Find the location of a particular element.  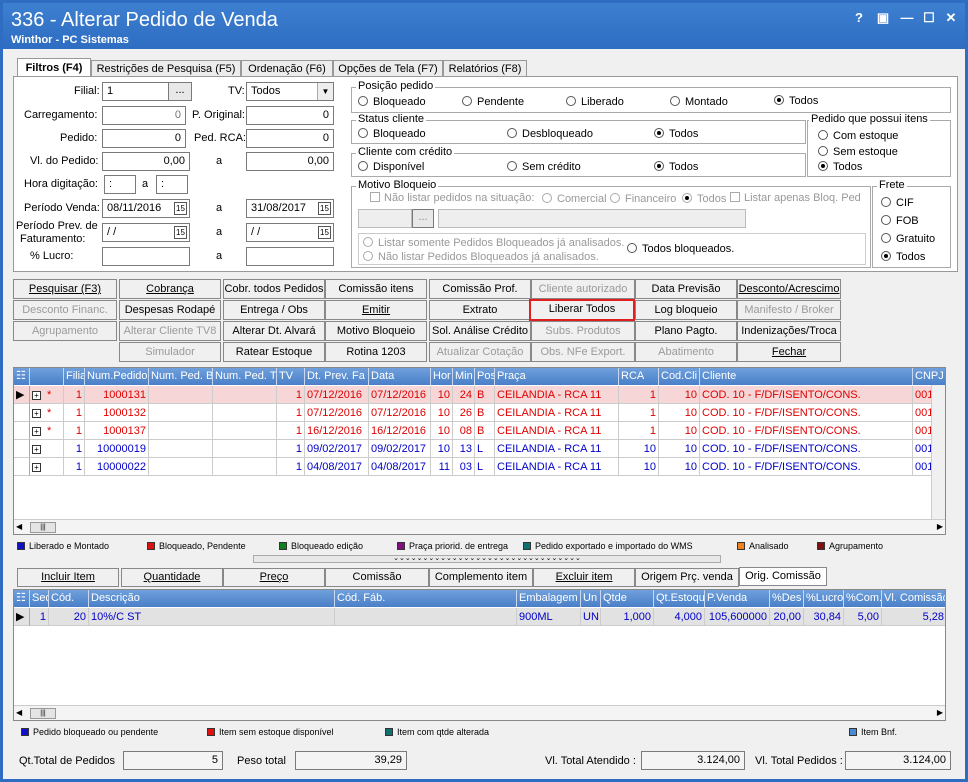

lucro-to-input is located at coordinates (290, 256).